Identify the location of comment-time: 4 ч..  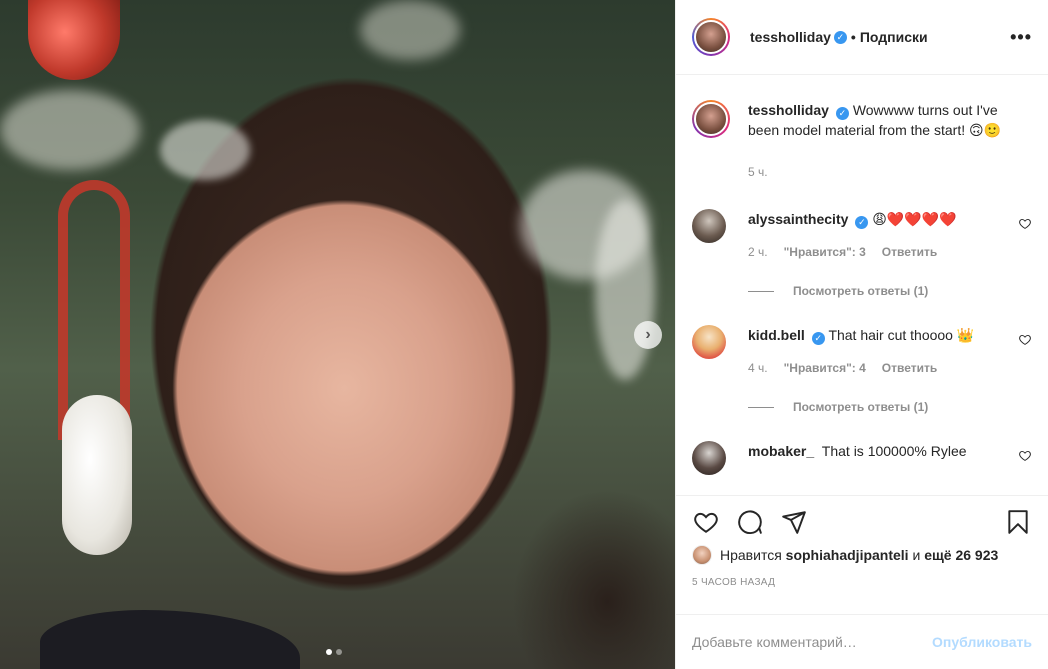
(758, 368).